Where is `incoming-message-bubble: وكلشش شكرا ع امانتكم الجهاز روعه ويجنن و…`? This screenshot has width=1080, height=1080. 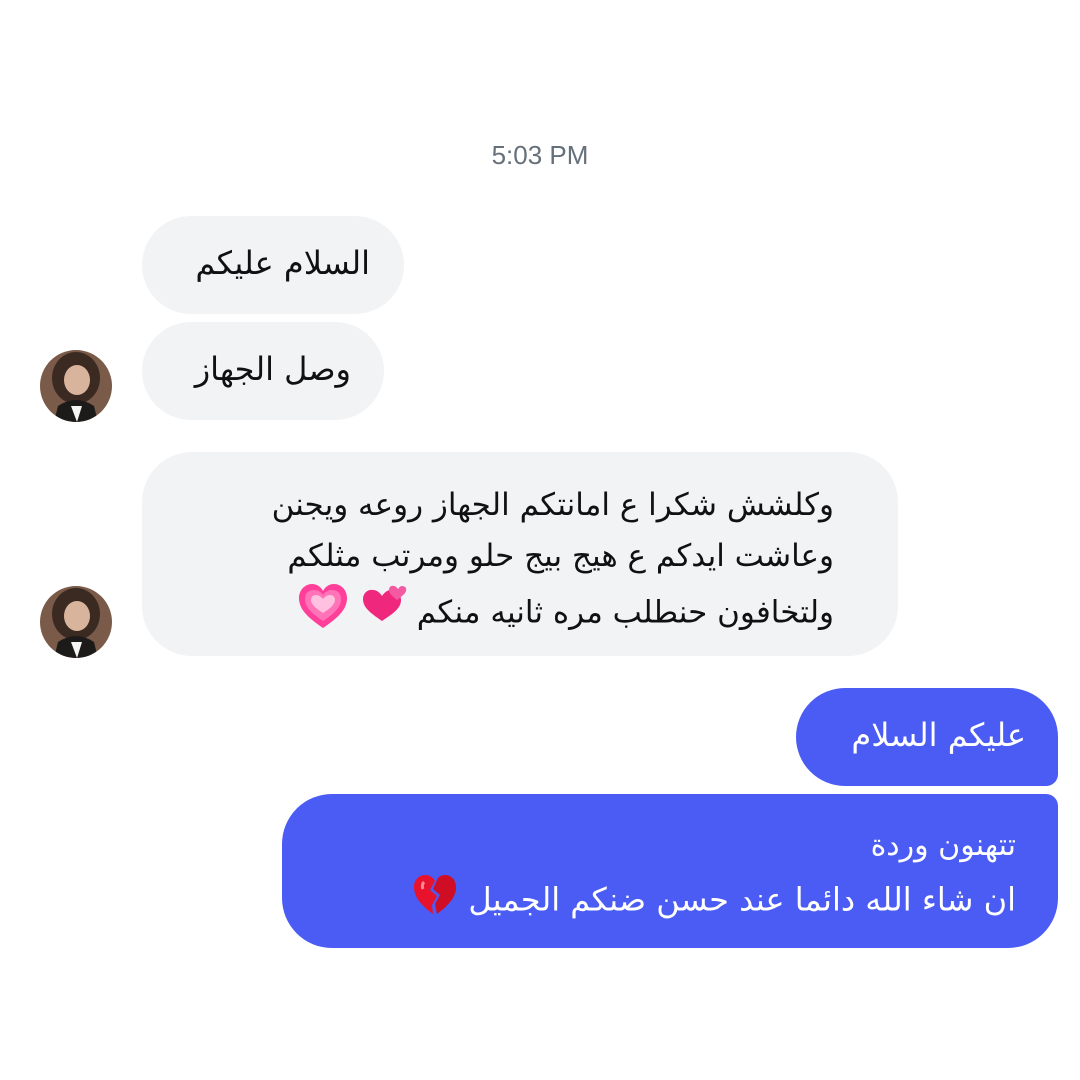 incoming-message-bubble: وكلشش شكرا ع امانتكم الجهاز روعه ويجنن و… is located at coordinates (520, 554).